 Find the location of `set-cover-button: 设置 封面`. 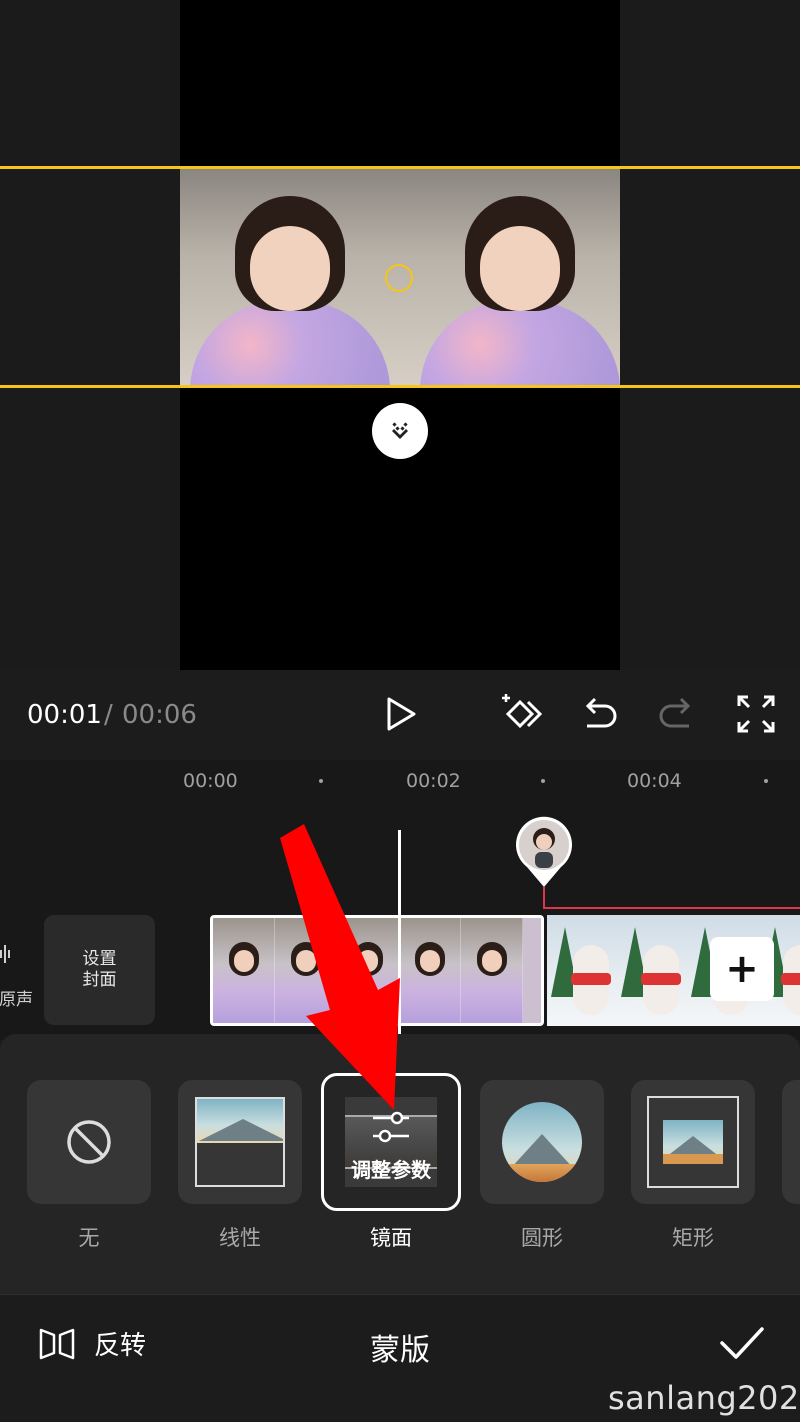

set-cover-button: 设置 封面 is located at coordinates (99, 970).